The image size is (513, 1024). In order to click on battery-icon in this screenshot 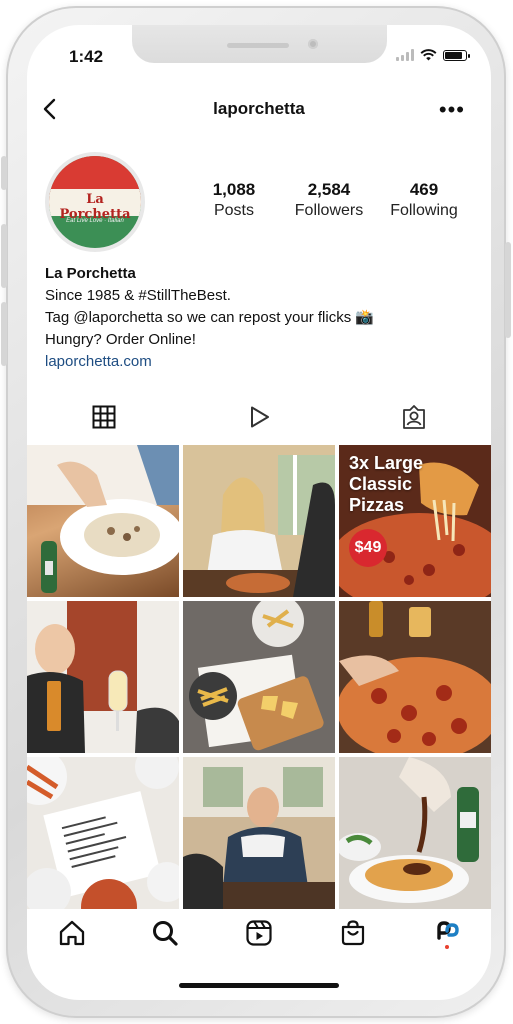, I will do `click(456, 55)`.